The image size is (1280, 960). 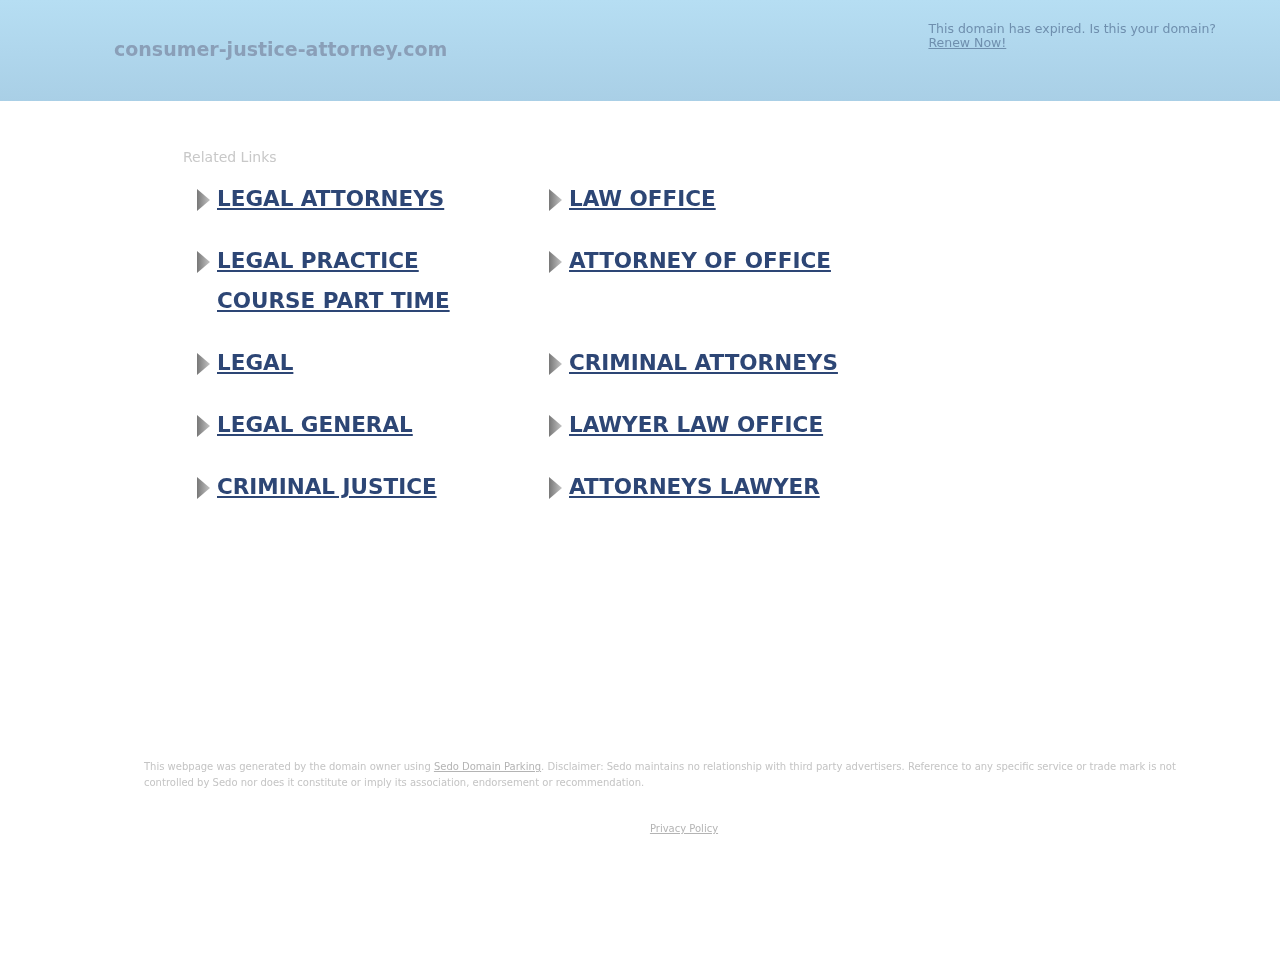 What do you see at coordinates (281, 49) in the screenshot?
I see `domain-name: consumer-justice-attorney.com` at bounding box center [281, 49].